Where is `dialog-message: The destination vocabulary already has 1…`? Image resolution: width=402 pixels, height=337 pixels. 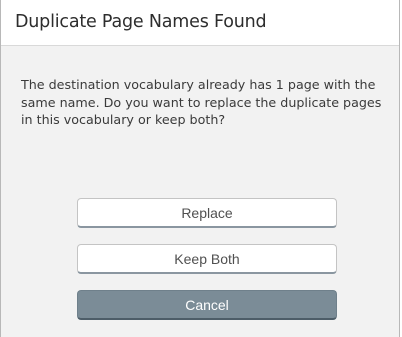 dialog-message: The destination vocabulary already has 1… is located at coordinates (201, 102).